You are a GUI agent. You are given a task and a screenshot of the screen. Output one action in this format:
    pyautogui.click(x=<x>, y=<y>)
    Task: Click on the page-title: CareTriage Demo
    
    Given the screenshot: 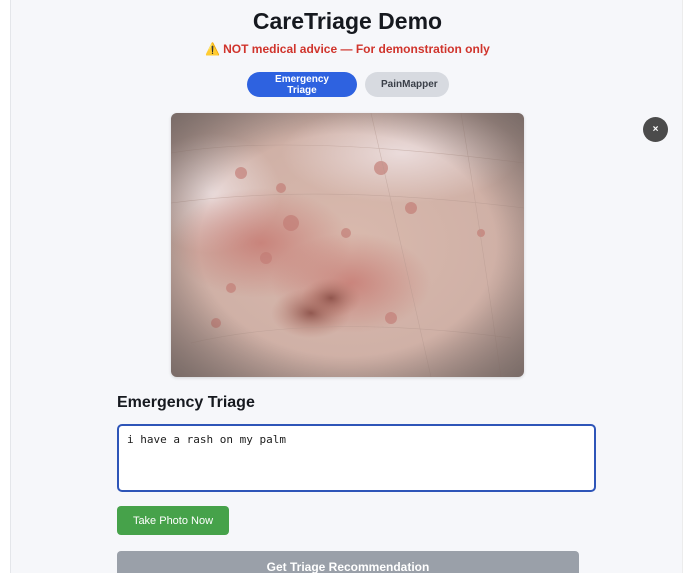 What is the action you would take?
    pyautogui.click(x=347, y=21)
    